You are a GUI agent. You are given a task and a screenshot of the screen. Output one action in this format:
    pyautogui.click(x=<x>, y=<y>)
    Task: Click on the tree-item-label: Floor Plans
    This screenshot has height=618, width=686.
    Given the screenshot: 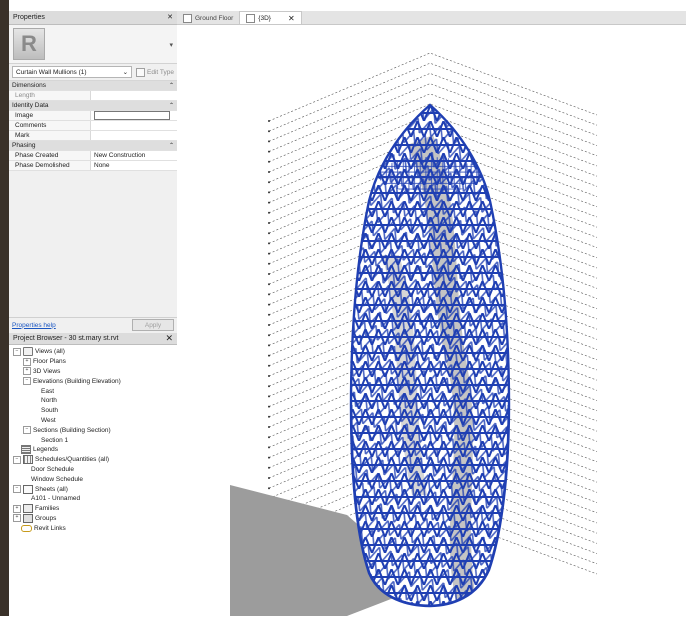 What is the action you would take?
    pyautogui.click(x=49, y=362)
    